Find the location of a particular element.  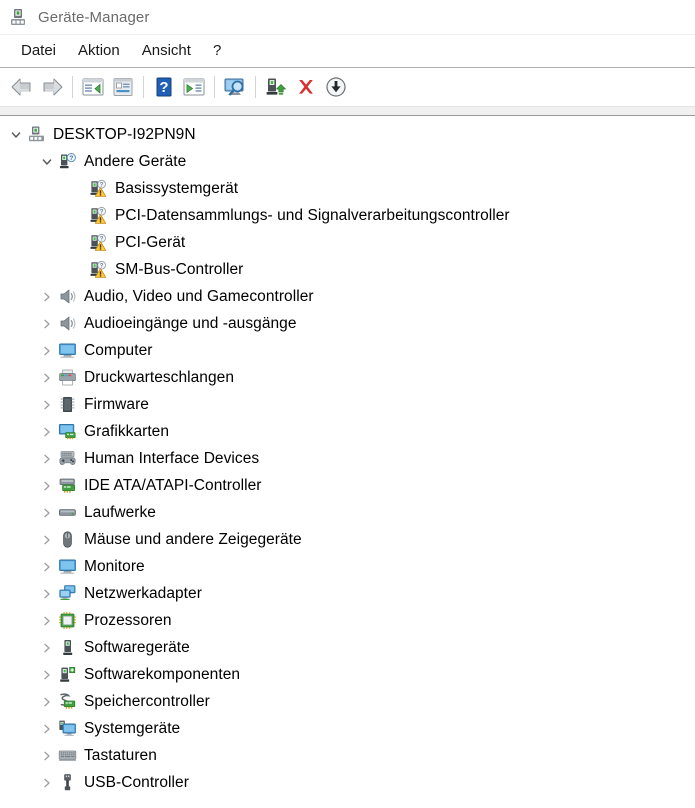

tree-label-category: Computer is located at coordinates (118, 350).